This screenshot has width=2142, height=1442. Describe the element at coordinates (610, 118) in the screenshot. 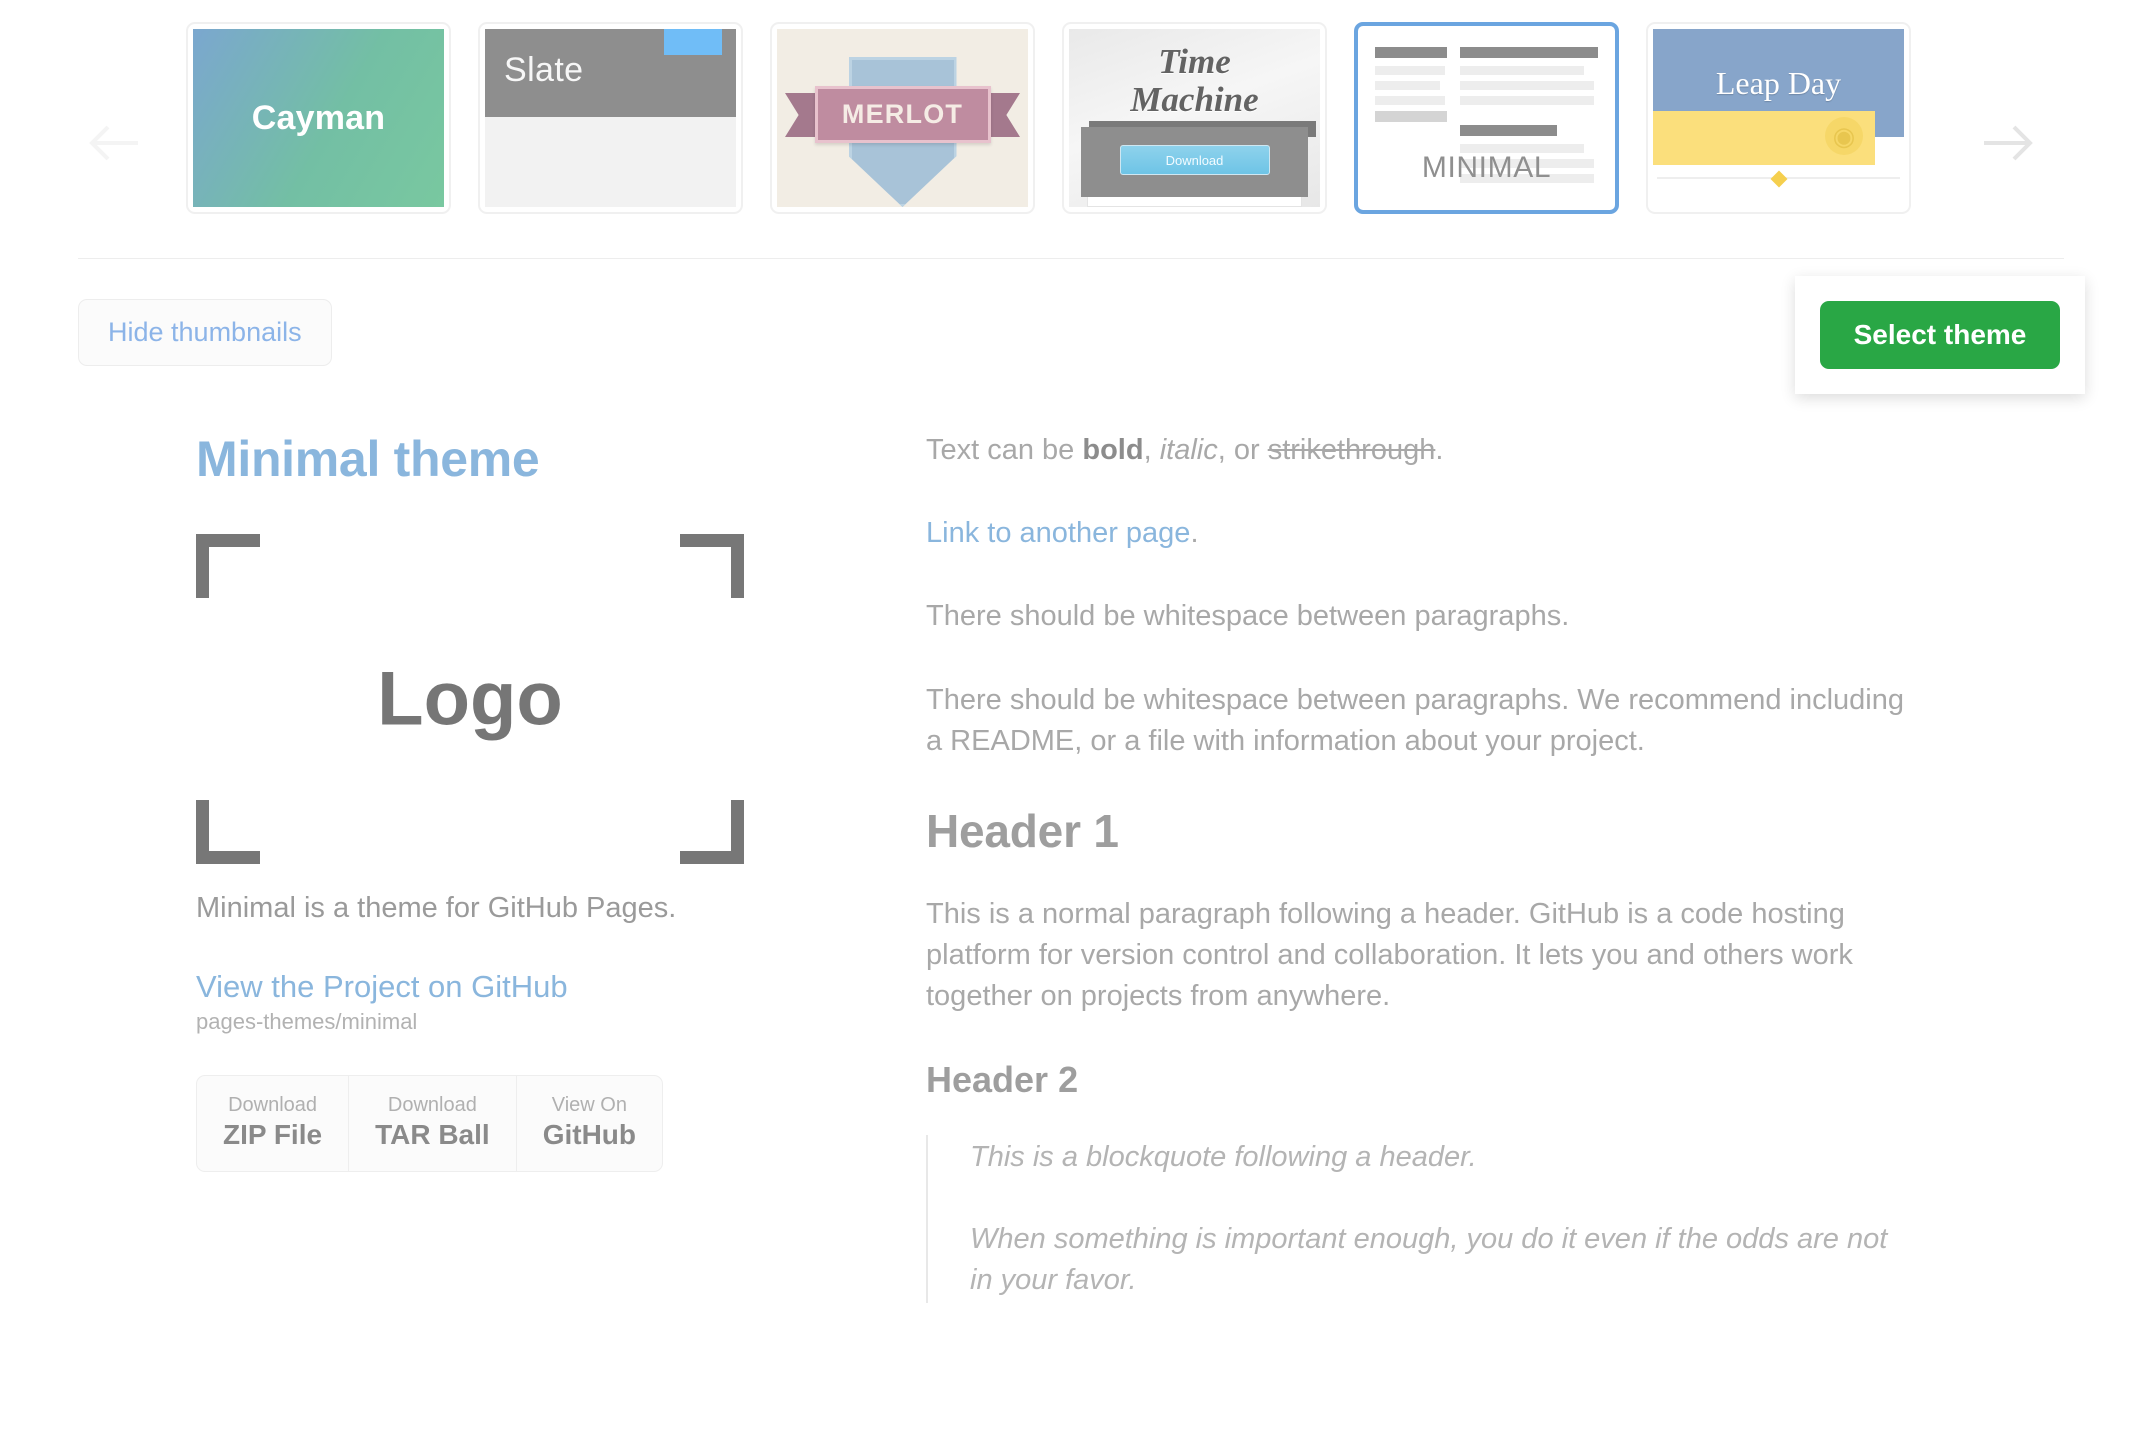

I see `theme-thumbnail-slate: Slate` at that location.